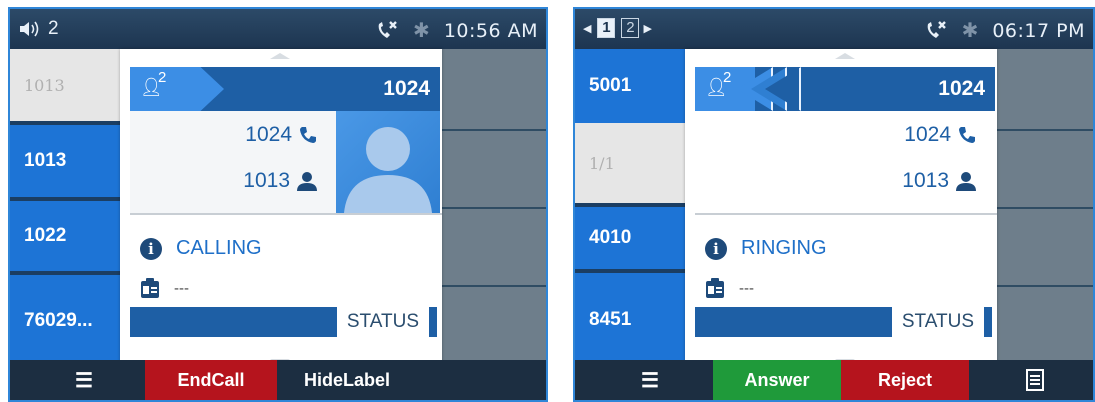 Image resolution: width=1095 pixels, height=402 pixels. What do you see at coordinates (347, 380) in the screenshot?
I see `hide-label-button: HideLabel` at bounding box center [347, 380].